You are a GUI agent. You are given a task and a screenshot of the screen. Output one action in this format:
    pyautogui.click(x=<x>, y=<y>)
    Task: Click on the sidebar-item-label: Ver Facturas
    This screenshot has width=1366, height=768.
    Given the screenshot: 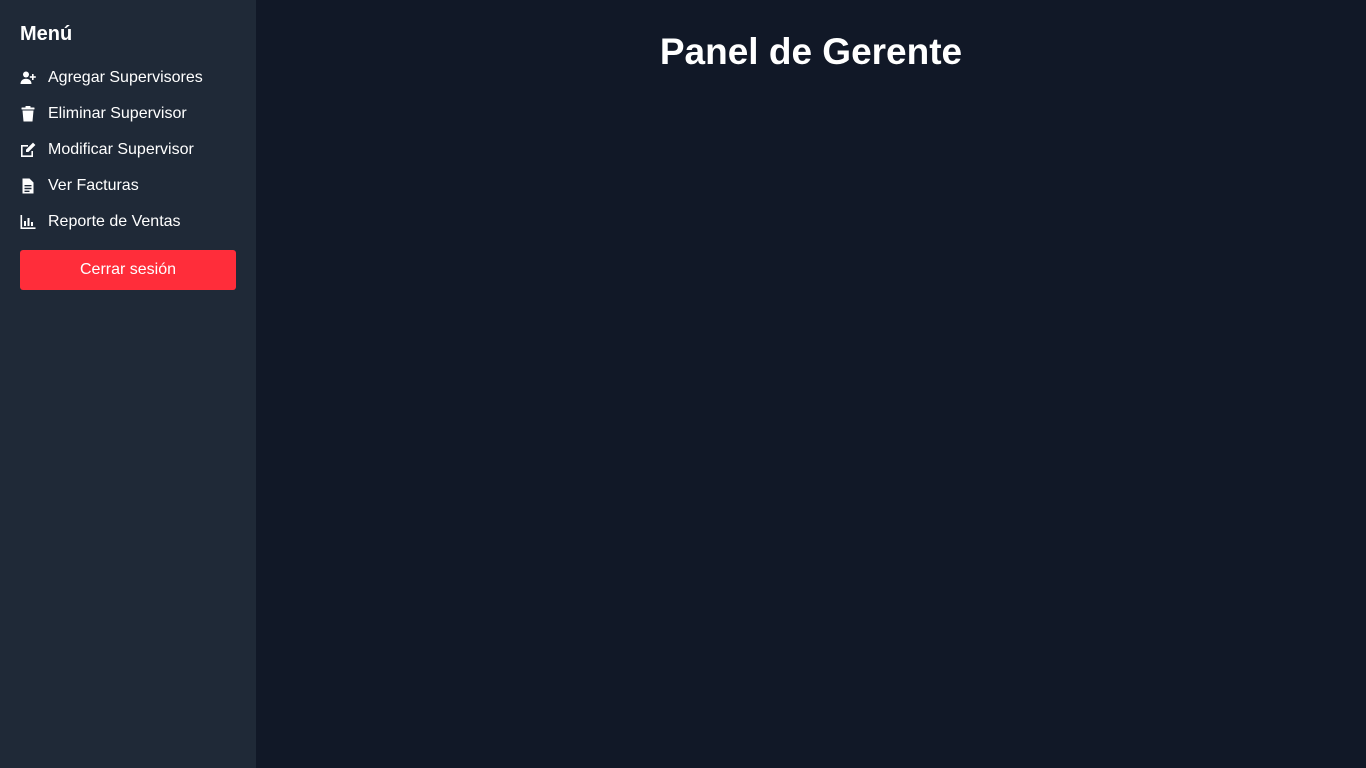 What is the action you would take?
    pyautogui.click(x=93, y=185)
    